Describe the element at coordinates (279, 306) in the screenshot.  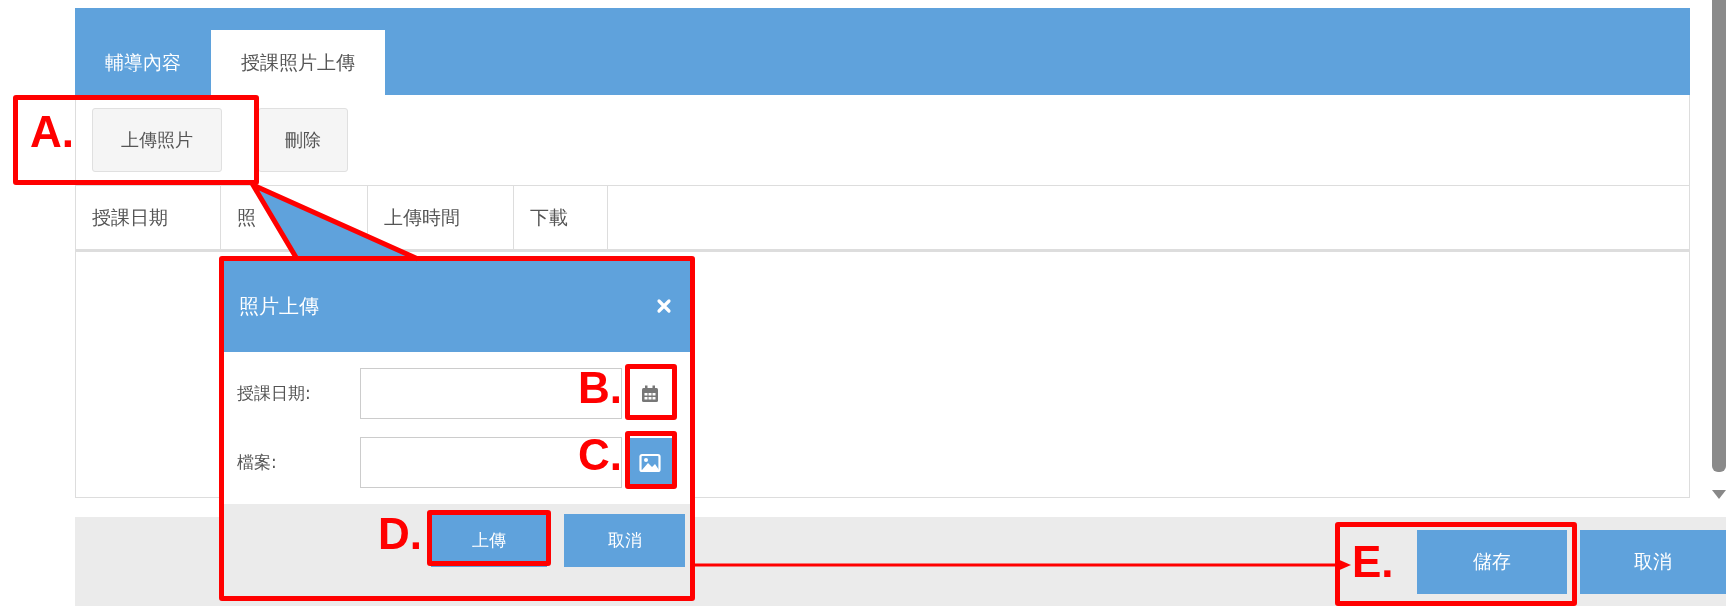
I see `dialog-title: 照片上傳` at that location.